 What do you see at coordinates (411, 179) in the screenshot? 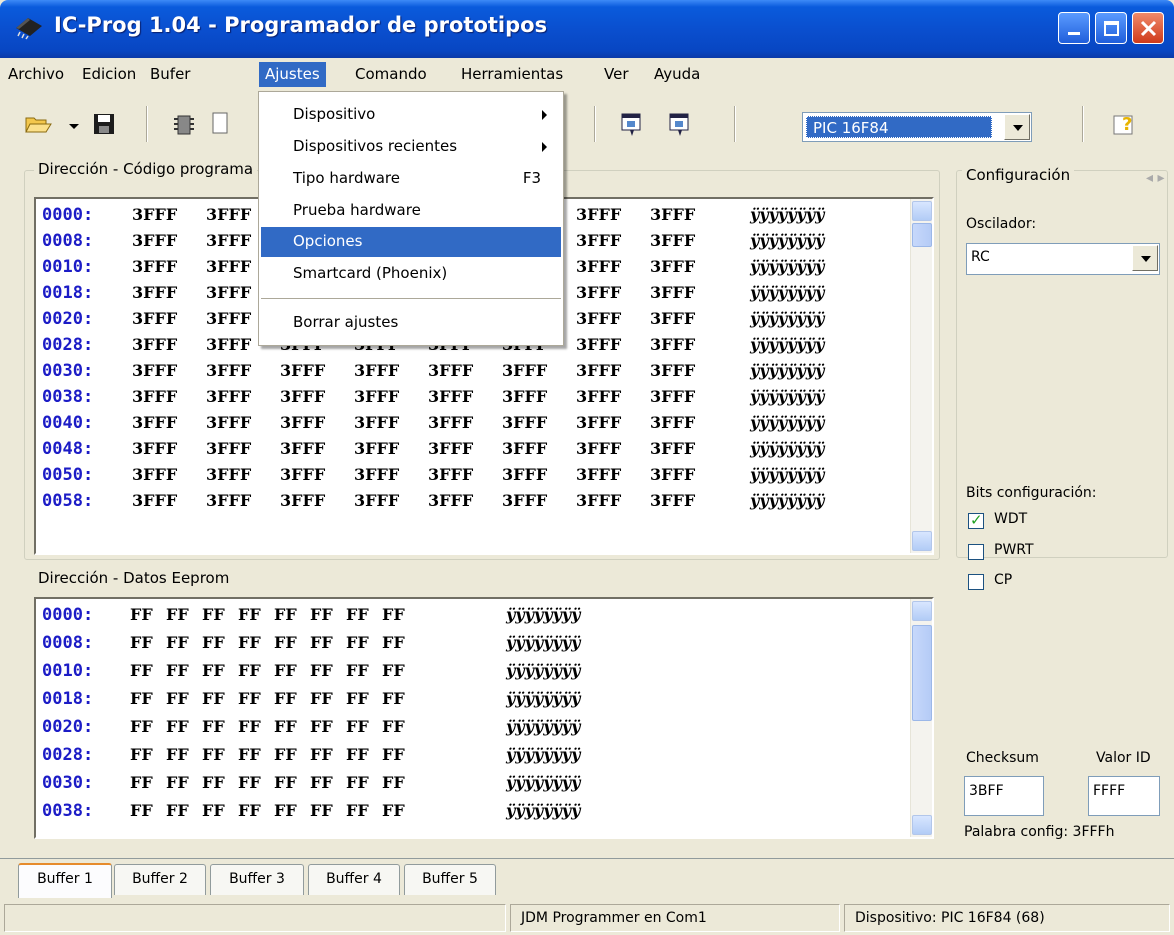
I see `menu-item-tipo-hardware: Tipo hardware F3` at bounding box center [411, 179].